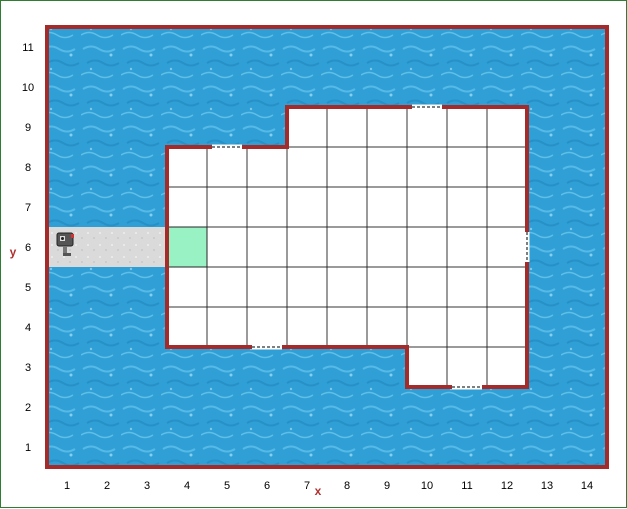  I want to click on y-tick-label: 3, so click(28, 368).